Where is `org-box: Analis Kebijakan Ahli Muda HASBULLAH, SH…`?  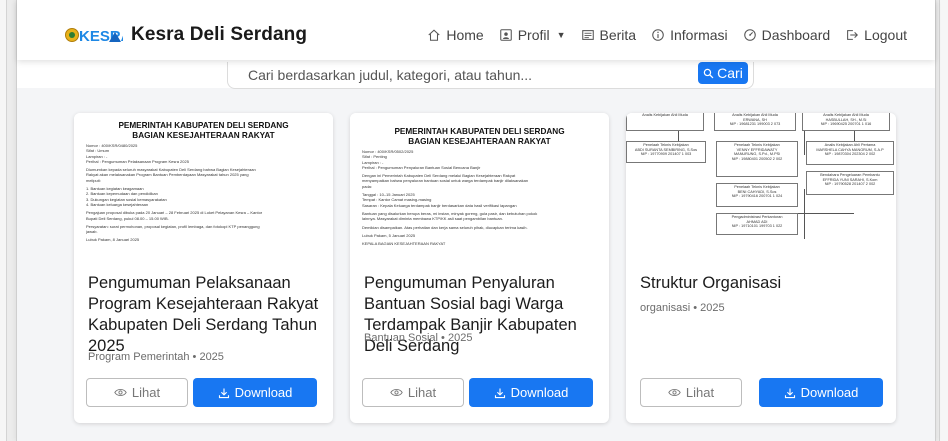
org-box: Analis Kebijakan Ahli Muda HASBULLAH, SH… is located at coordinates (846, 122).